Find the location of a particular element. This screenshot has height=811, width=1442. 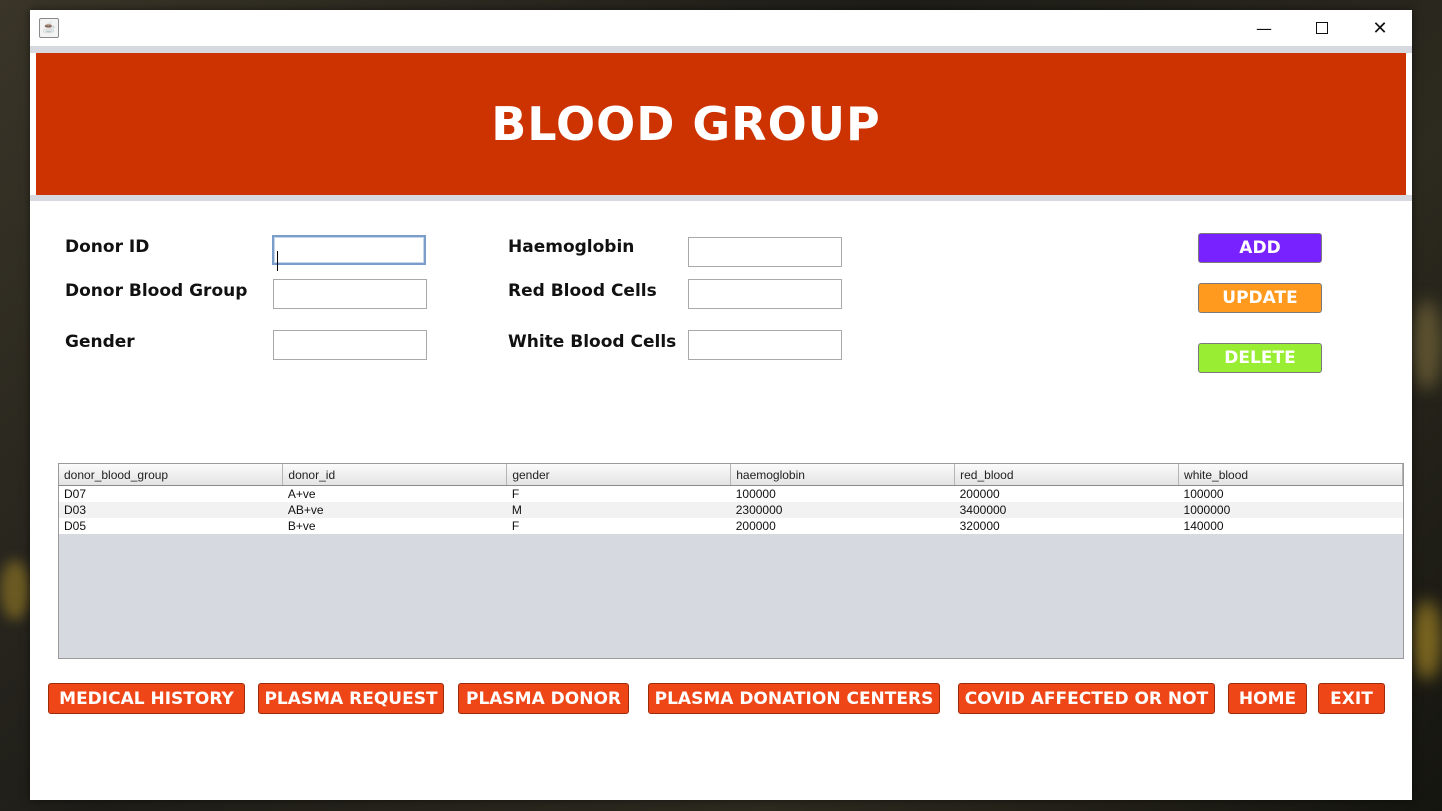

column-header: red_blood is located at coordinates (1067, 475).